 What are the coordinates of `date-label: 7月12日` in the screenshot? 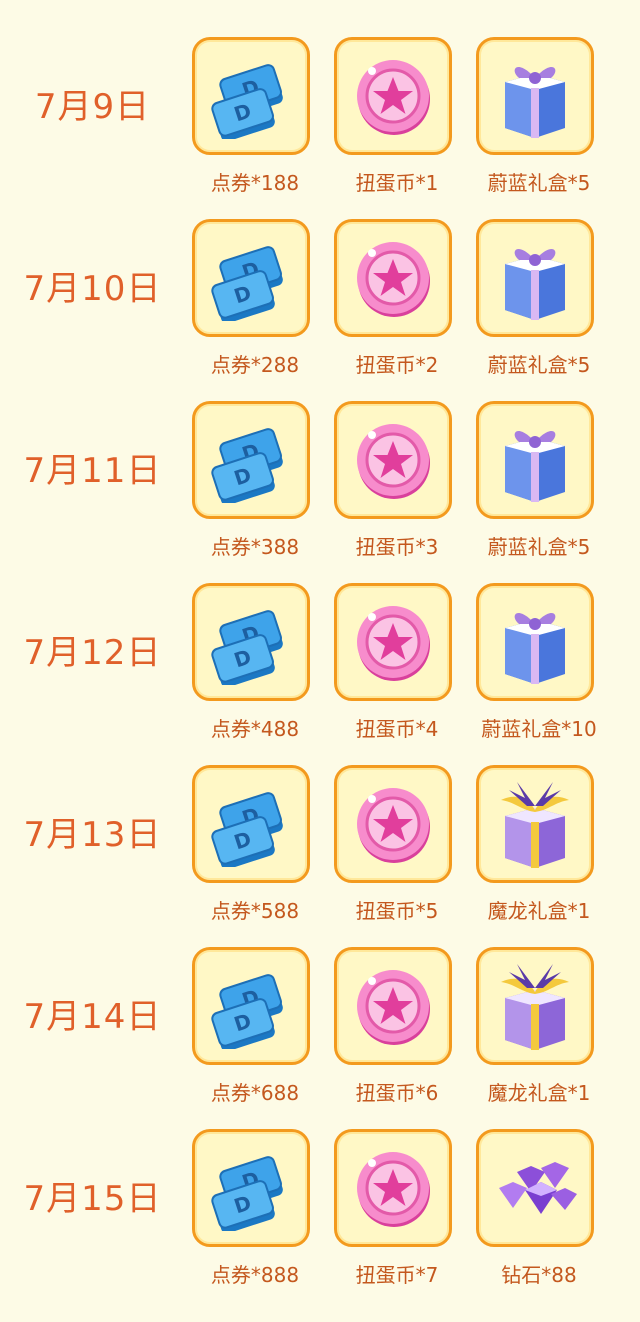 It's located at (92, 653).